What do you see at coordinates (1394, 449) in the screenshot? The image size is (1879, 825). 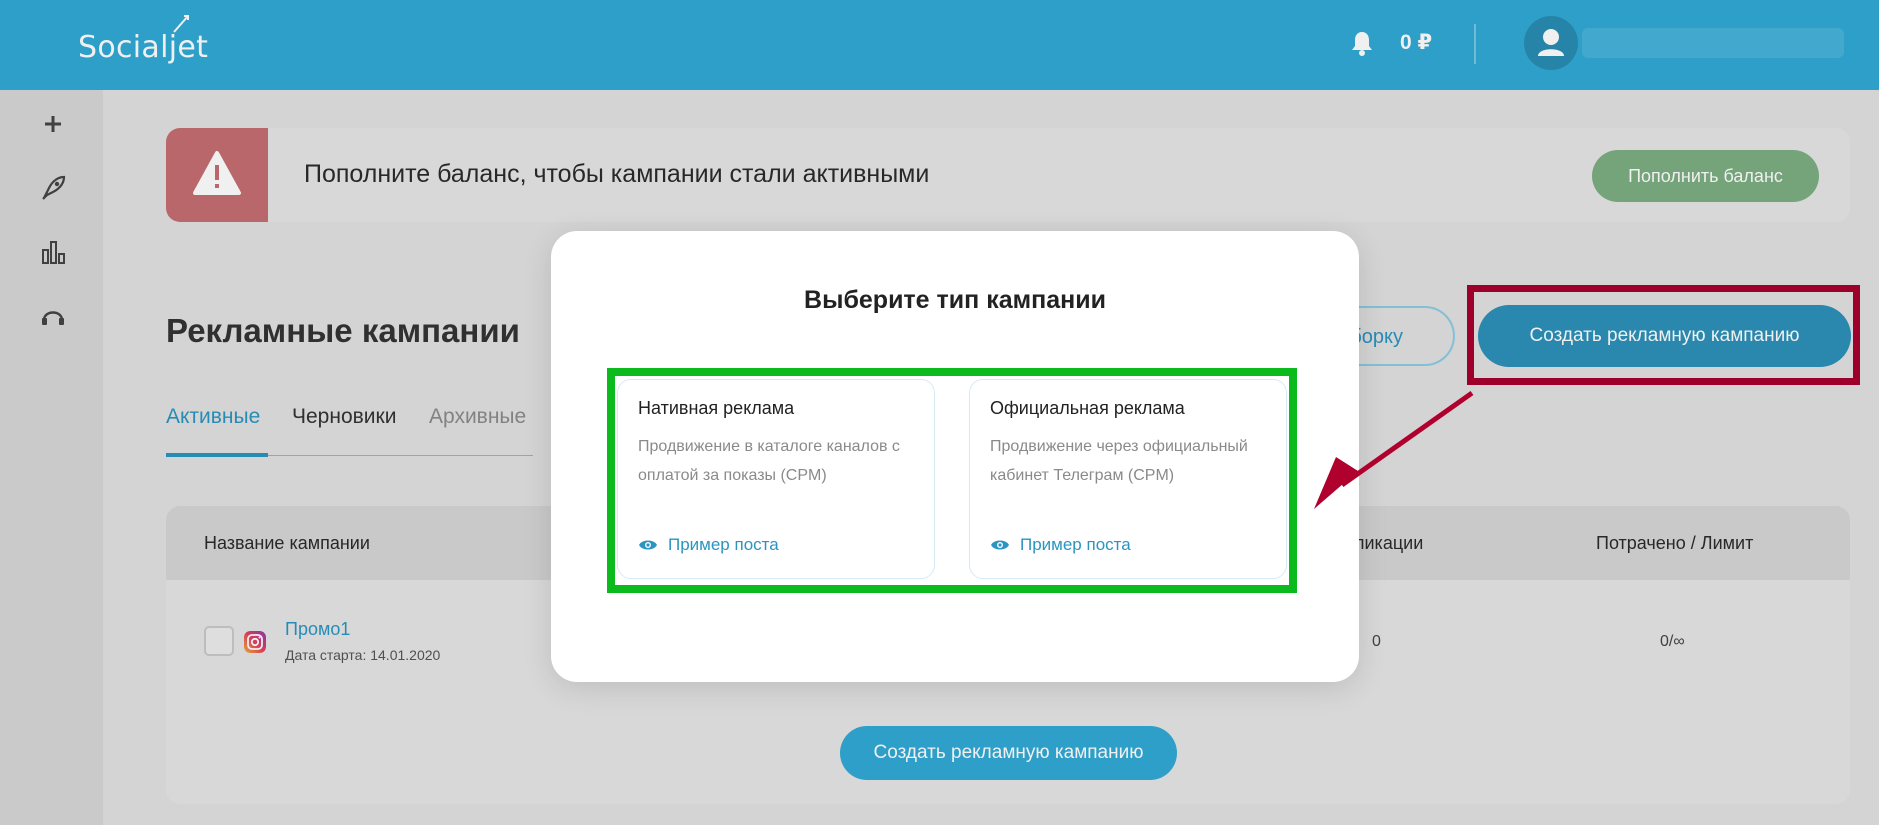 I see `annotation-arrow-icon` at bounding box center [1394, 449].